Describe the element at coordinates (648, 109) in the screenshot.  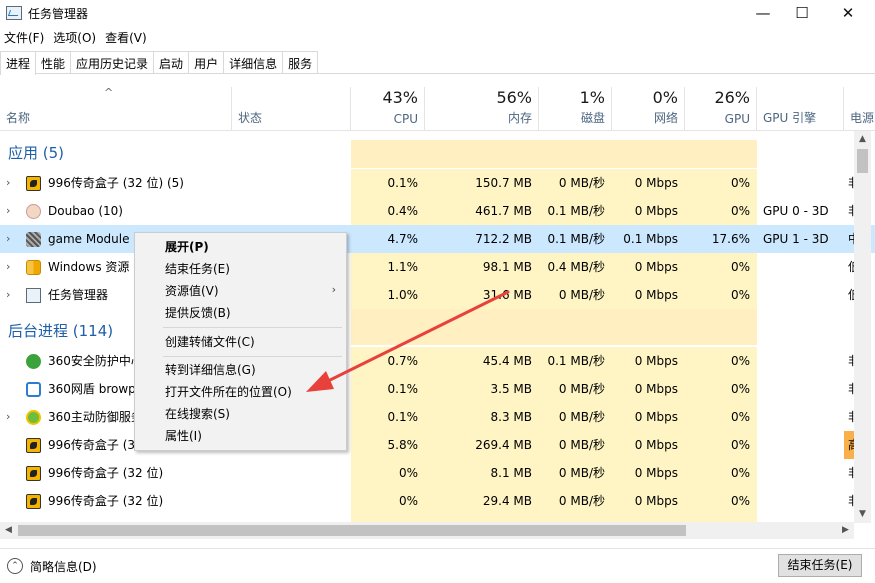
I see `column-network: 0% 网络` at that location.